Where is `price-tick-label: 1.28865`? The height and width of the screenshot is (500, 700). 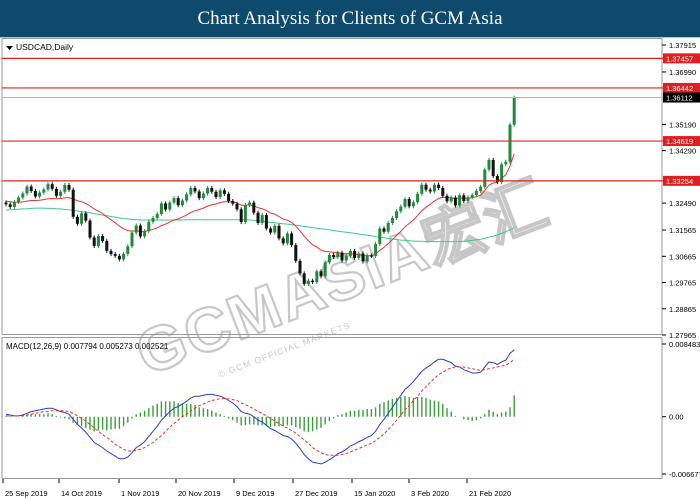 price-tick-label: 1.28865 is located at coordinates (682, 309).